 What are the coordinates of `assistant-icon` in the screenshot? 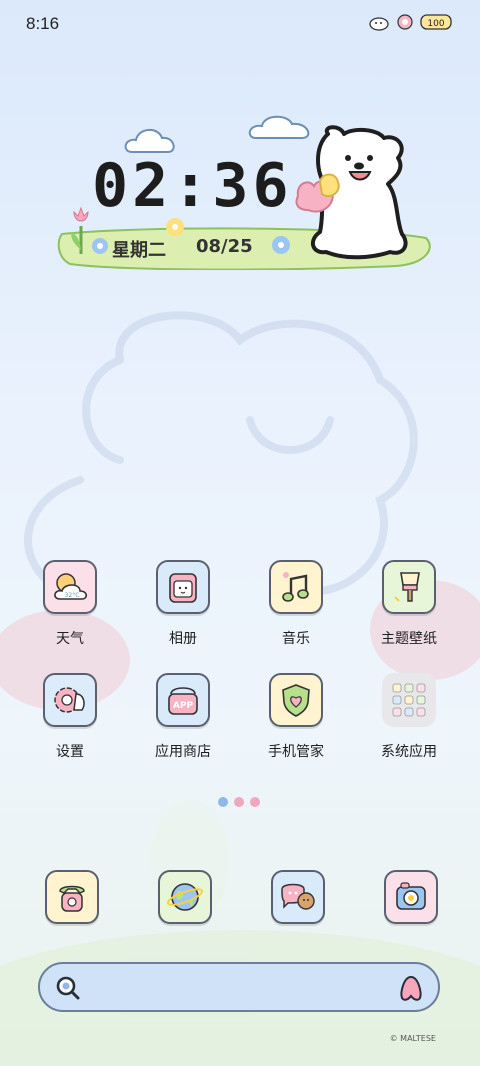 It's located at (411, 988).